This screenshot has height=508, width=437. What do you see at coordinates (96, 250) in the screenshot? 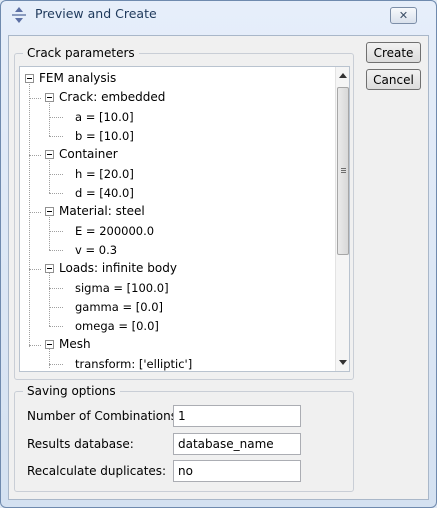
I see `tree-leaf-v: v = 0.3` at bounding box center [96, 250].